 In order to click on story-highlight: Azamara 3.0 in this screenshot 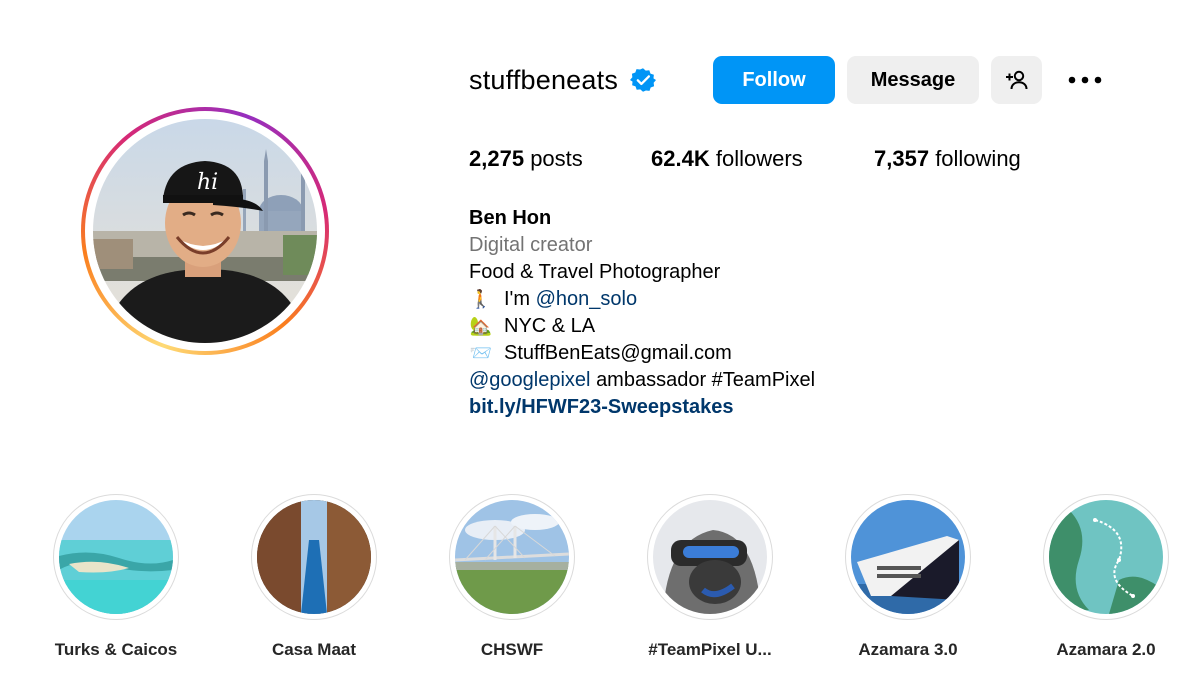, I will do `click(908, 576)`.